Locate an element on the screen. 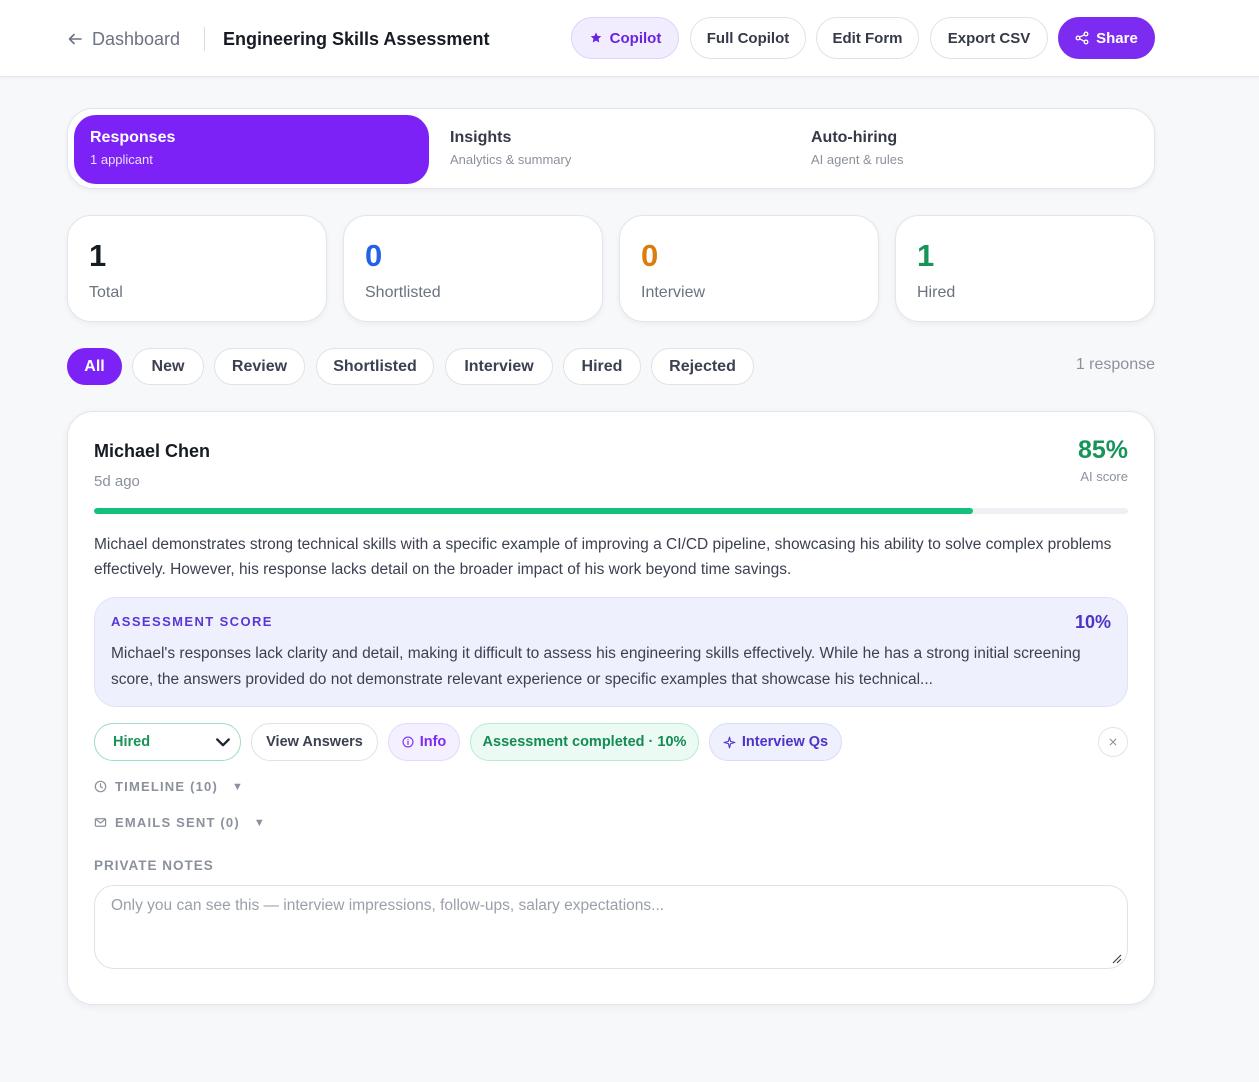  timeline-toggle: TIMELINE (10) ▼ is located at coordinates (169, 786).